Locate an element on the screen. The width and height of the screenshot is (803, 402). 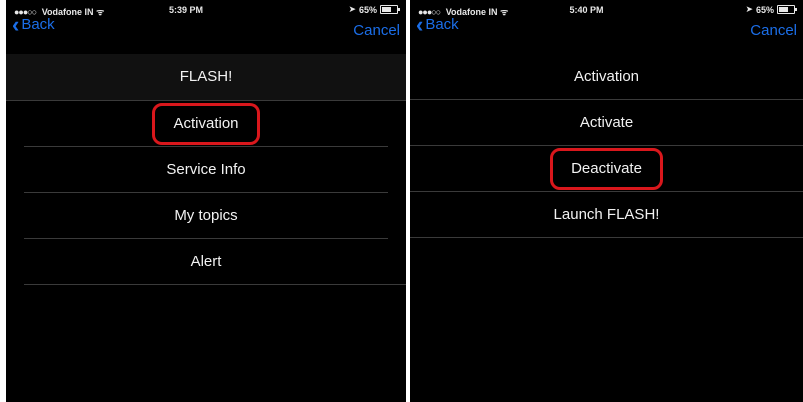
menu-item-label: My topics is located at coordinates (206, 215).